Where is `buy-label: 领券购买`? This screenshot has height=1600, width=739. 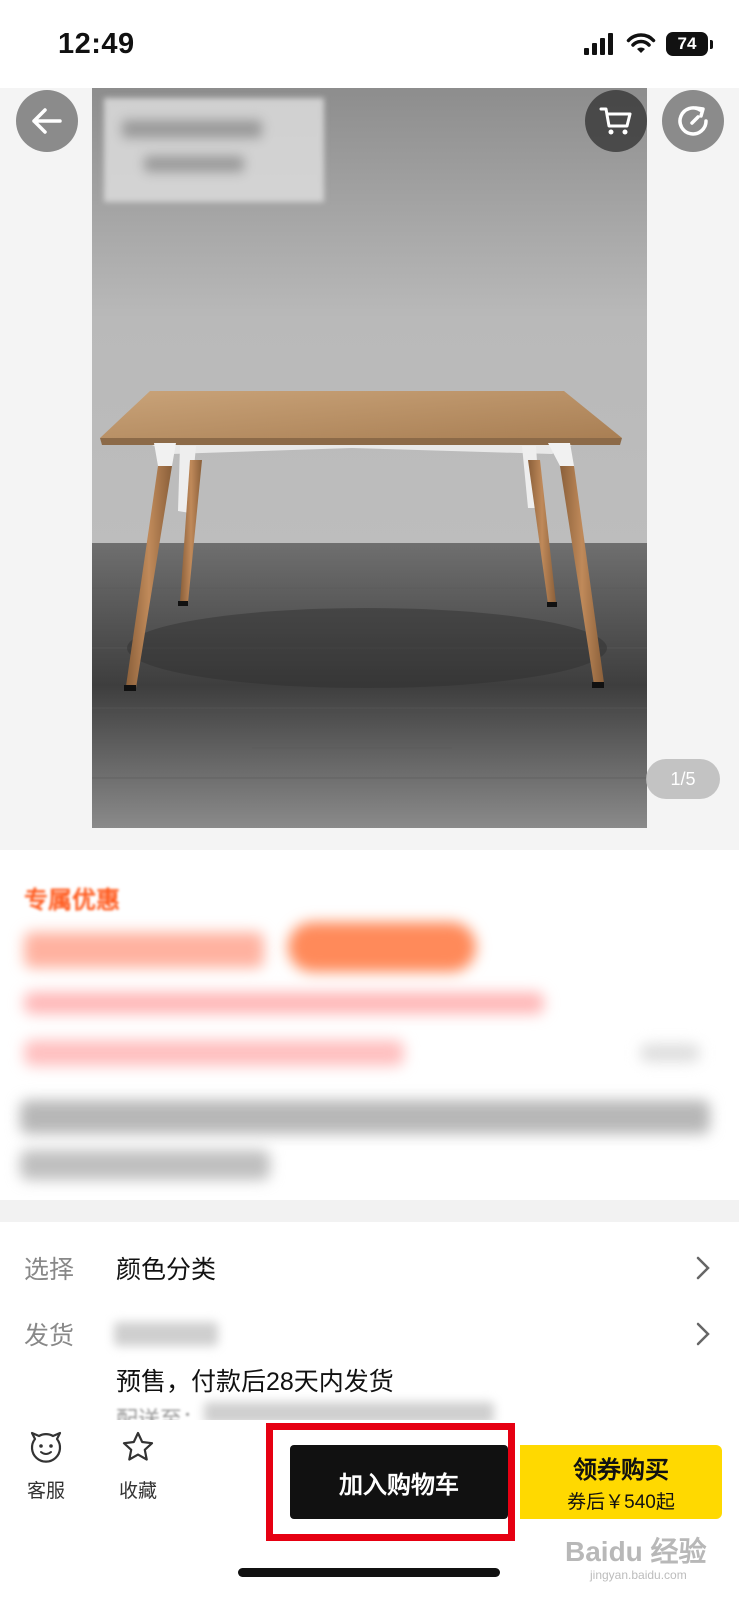 buy-label: 领券购买 is located at coordinates (621, 1470).